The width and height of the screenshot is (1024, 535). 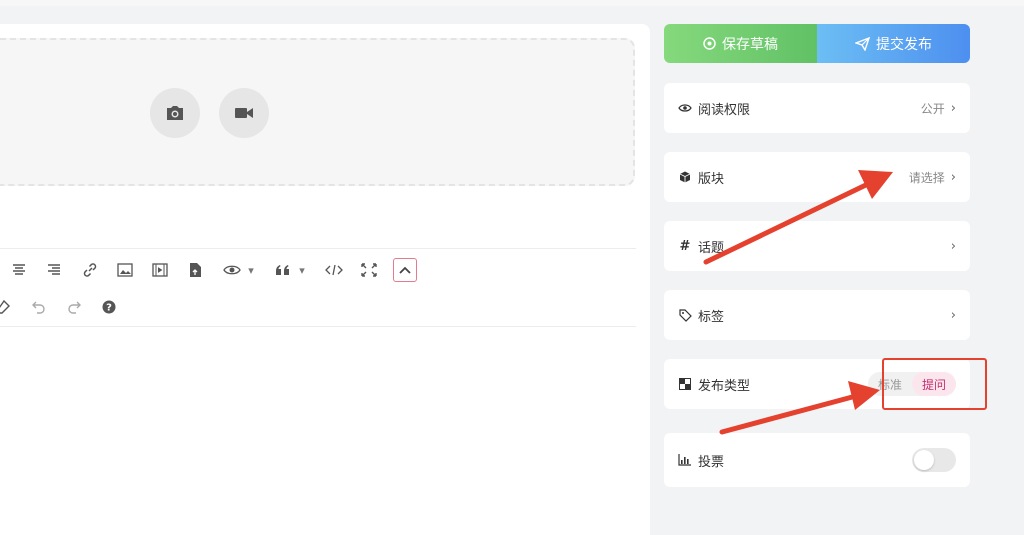 I want to click on annotation-arrows, so click(x=798, y=302).